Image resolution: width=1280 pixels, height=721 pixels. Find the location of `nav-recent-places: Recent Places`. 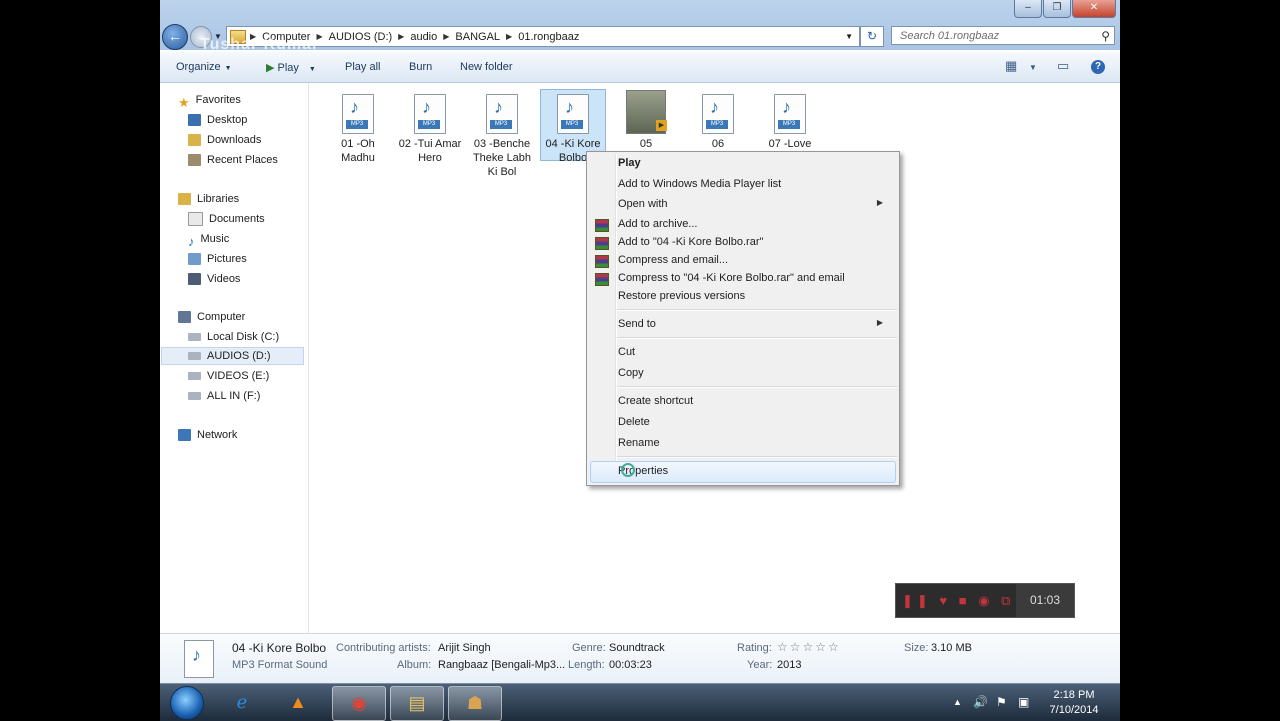

nav-recent-places: Recent Places is located at coordinates (233, 160).